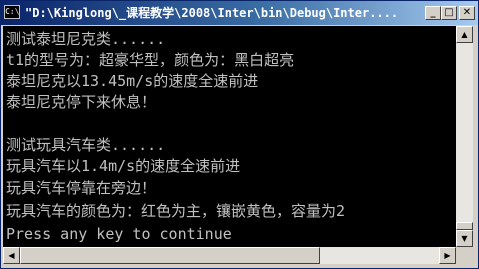  I want to click on vertical-scrollbar: ▲ ▼, so click(464, 136).